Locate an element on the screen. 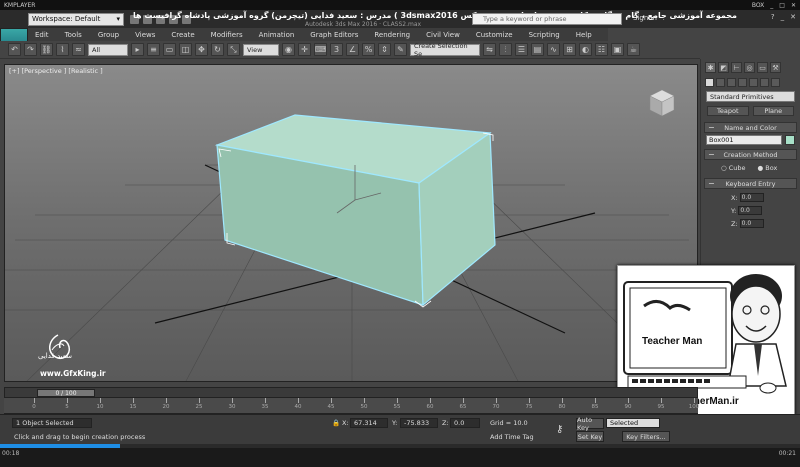  workspace-select: Workspace: Default ▾ is located at coordinates (76, 19).